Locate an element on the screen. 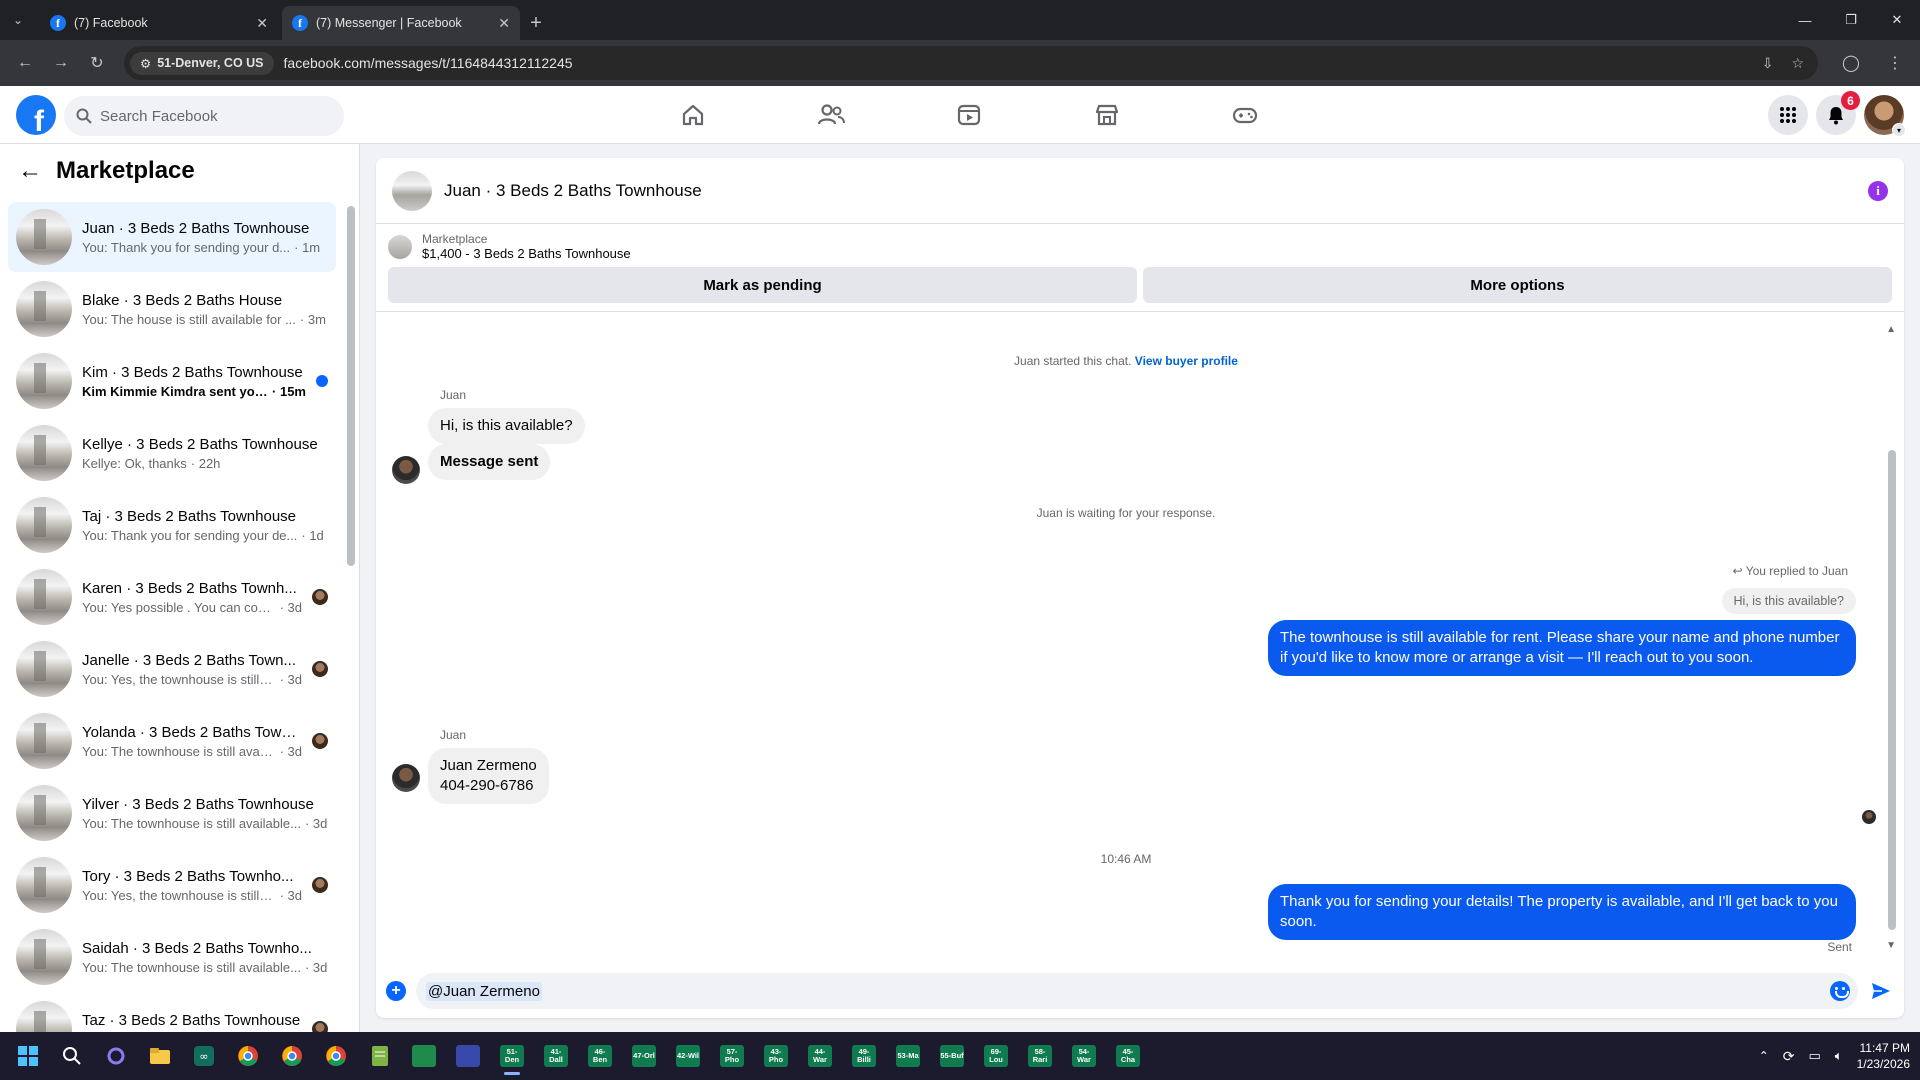 The height and width of the screenshot is (1080, 1920). scroll-down-arrow-icon: ▼ is located at coordinates (1891, 945).